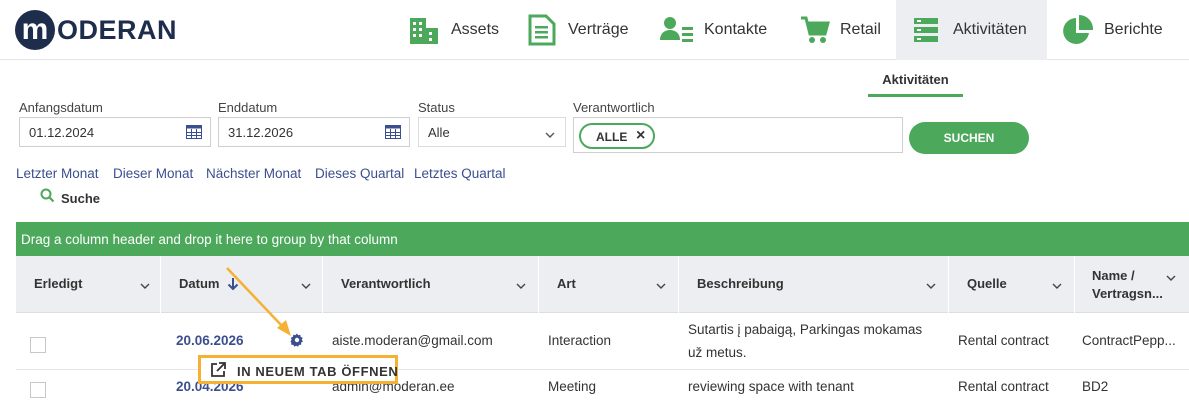  What do you see at coordinates (218, 371) in the screenshot?
I see `external-link-icon` at bounding box center [218, 371].